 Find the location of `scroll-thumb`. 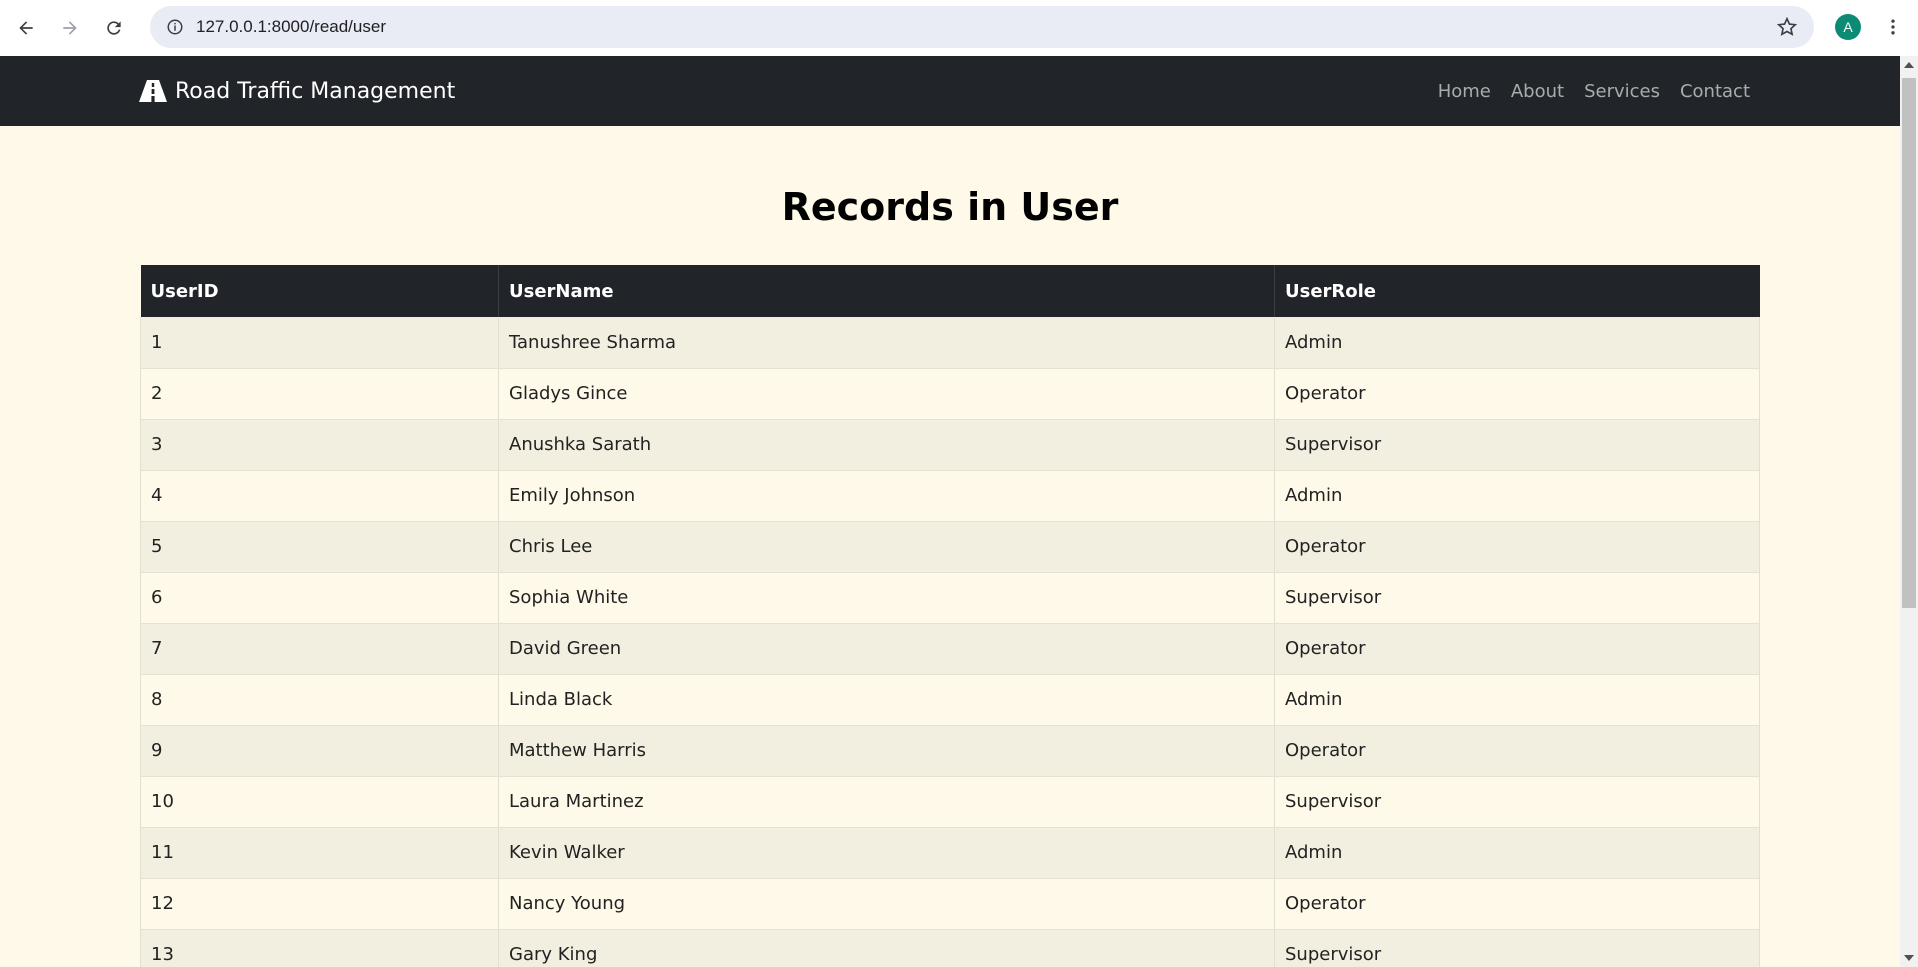

scroll-thumb is located at coordinates (1909, 343).